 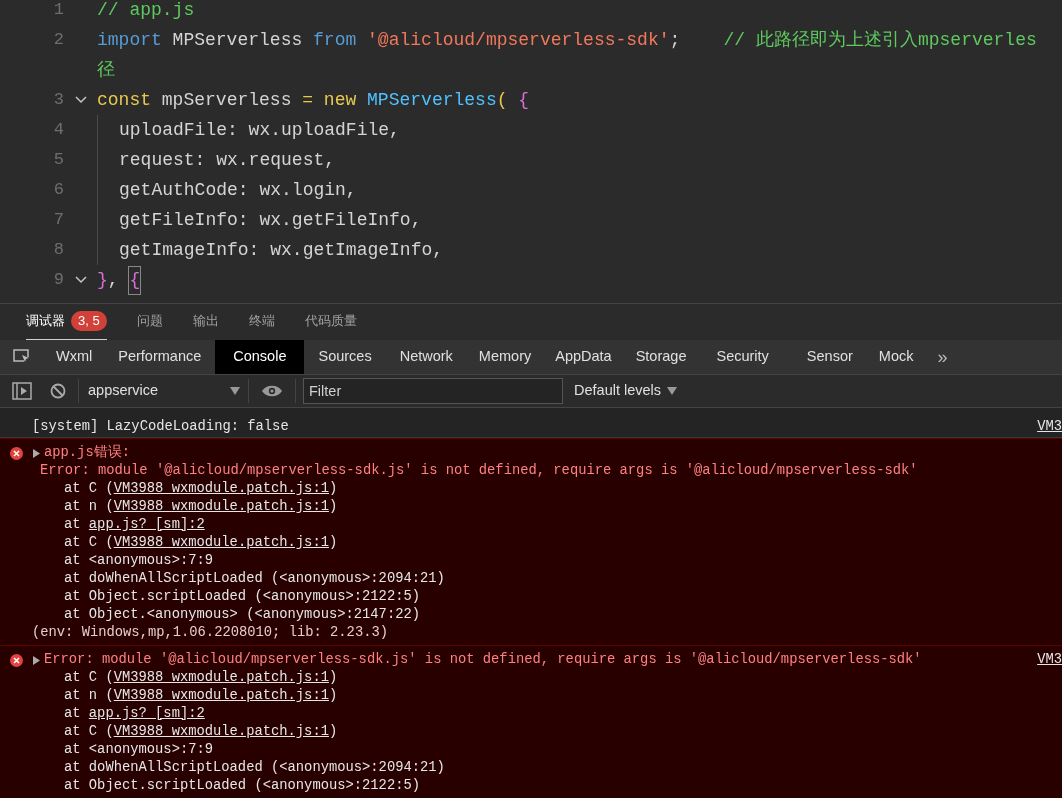 What do you see at coordinates (426, 357) in the screenshot?
I see `devtools-tab: Network` at bounding box center [426, 357].